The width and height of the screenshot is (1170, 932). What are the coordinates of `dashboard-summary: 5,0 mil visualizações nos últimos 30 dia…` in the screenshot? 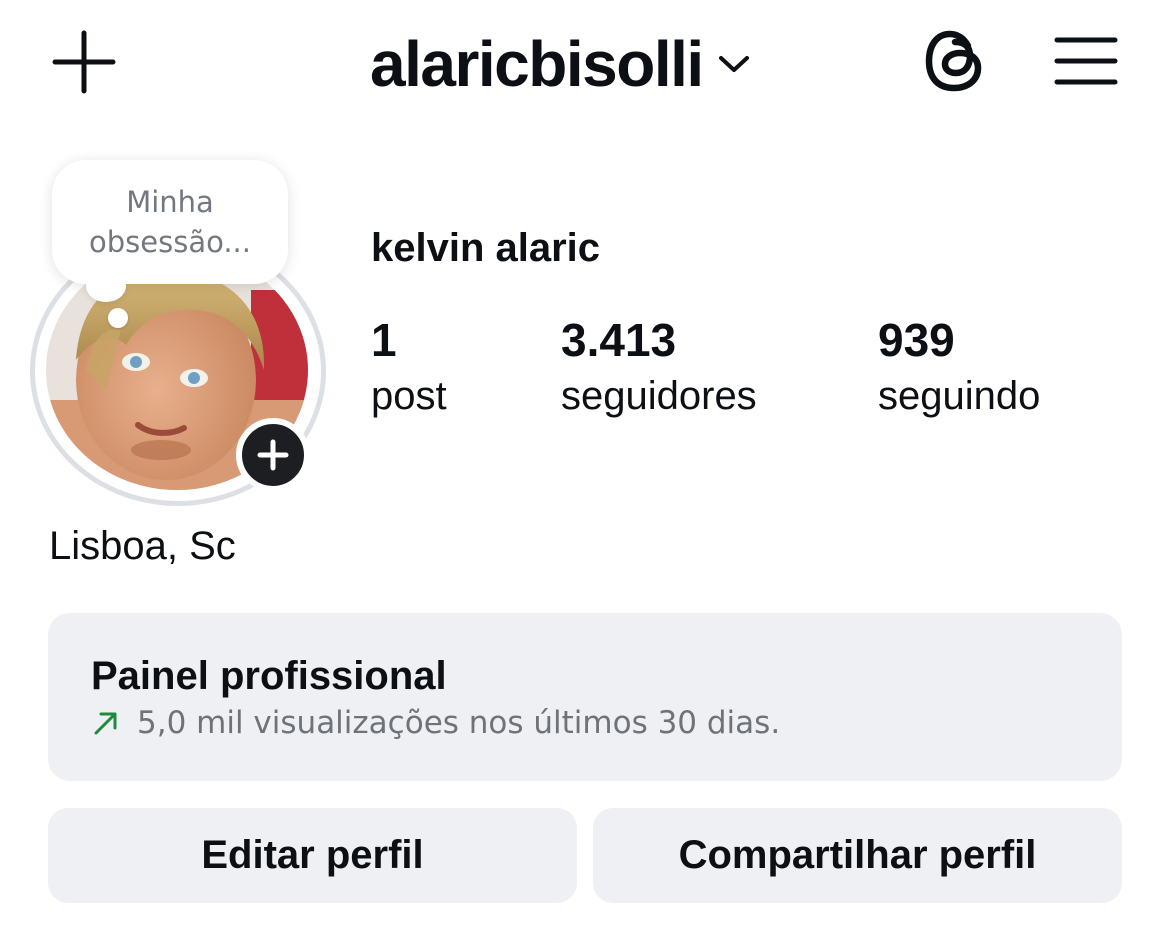 It's located at (606, 723).